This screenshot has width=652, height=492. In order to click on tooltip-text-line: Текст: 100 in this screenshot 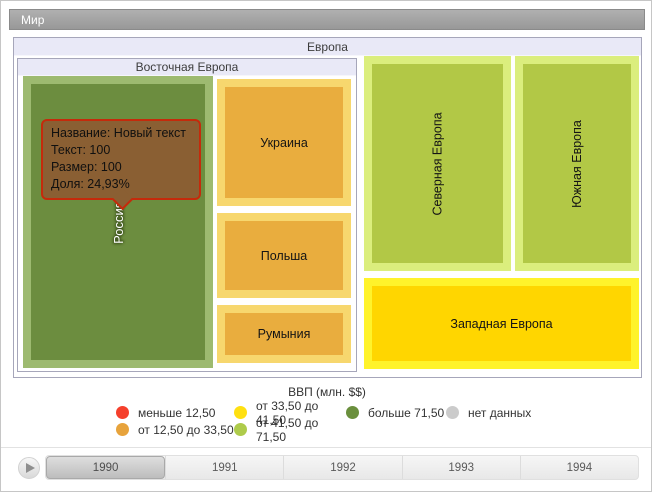, I will do `click(81, 150)`.